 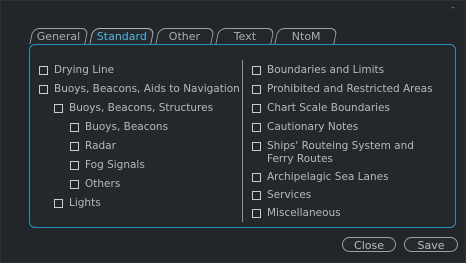 I want to click on checkbox-label: Drying Line, so click(x=84, y=70).